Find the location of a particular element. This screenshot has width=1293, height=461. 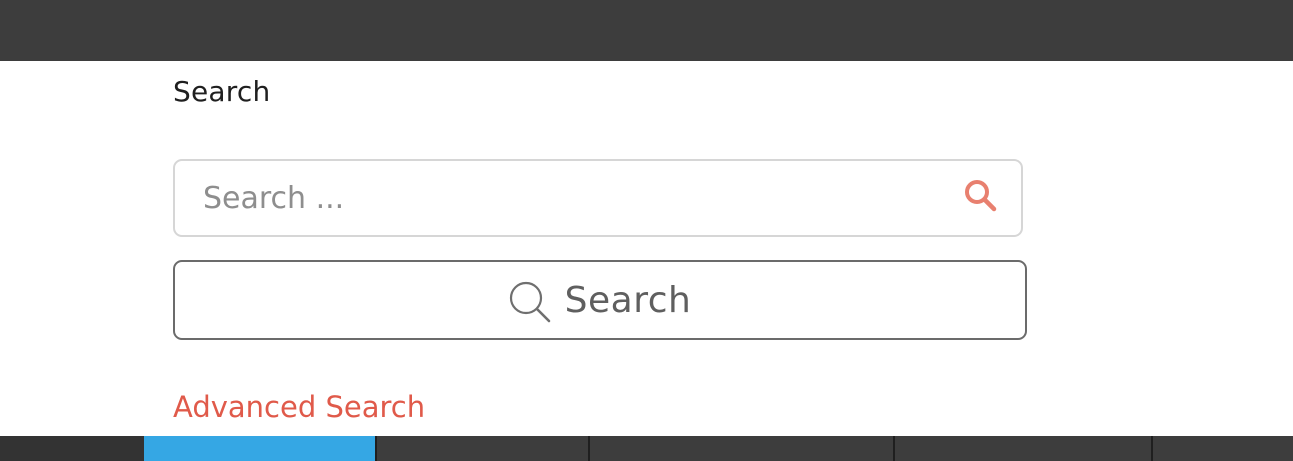

advanced-search-link: Advanced Search is located at coordinates (299, 407).